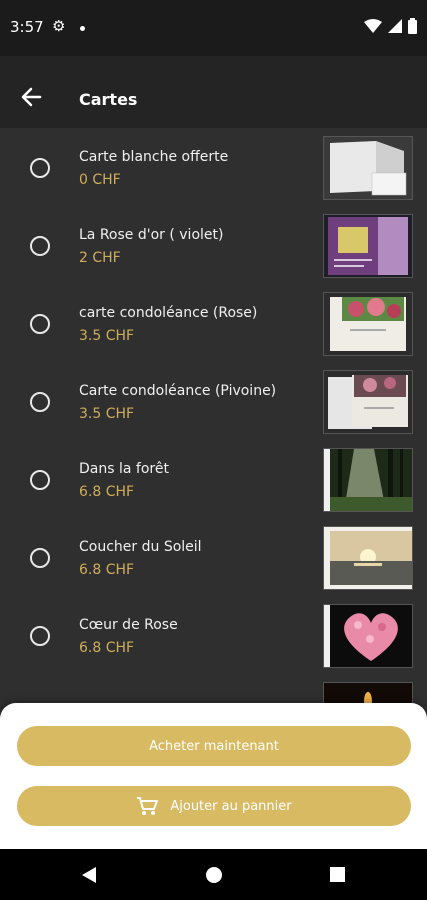 The image size is (427, 900). What do you see at coordinates (154, 157) in the screenshot?
I see `card-name: Carte blanche offerte` at bounding box center [154, 157].